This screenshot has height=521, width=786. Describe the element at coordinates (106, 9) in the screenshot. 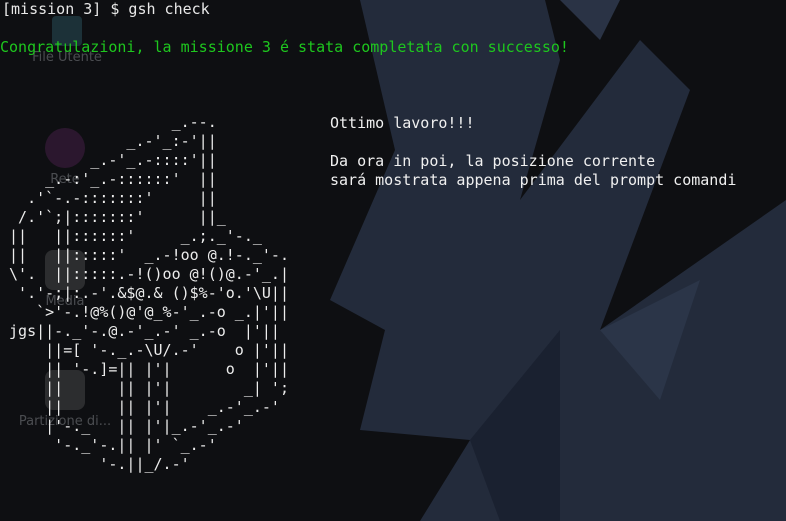

I see `terminal-prompt-line: [mission 3] $ gsh check` at that location.